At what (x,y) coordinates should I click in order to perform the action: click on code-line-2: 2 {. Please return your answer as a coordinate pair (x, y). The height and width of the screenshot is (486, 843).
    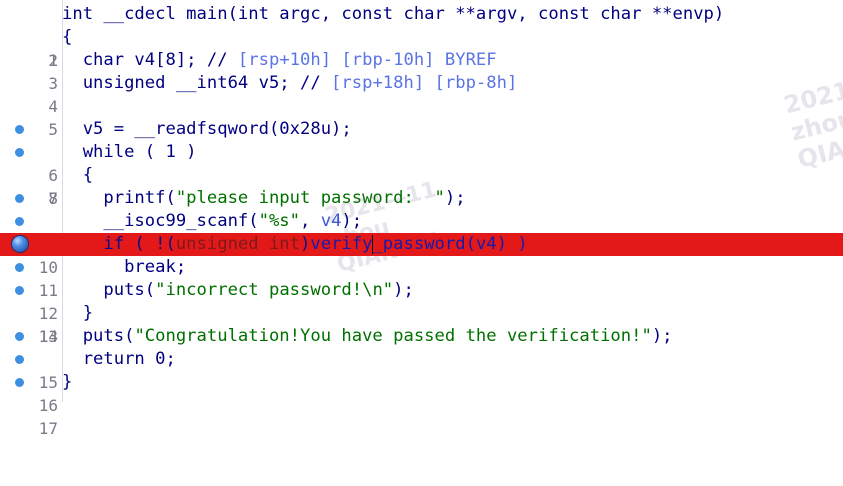
    Looking at the image, I should click on (421, 48).